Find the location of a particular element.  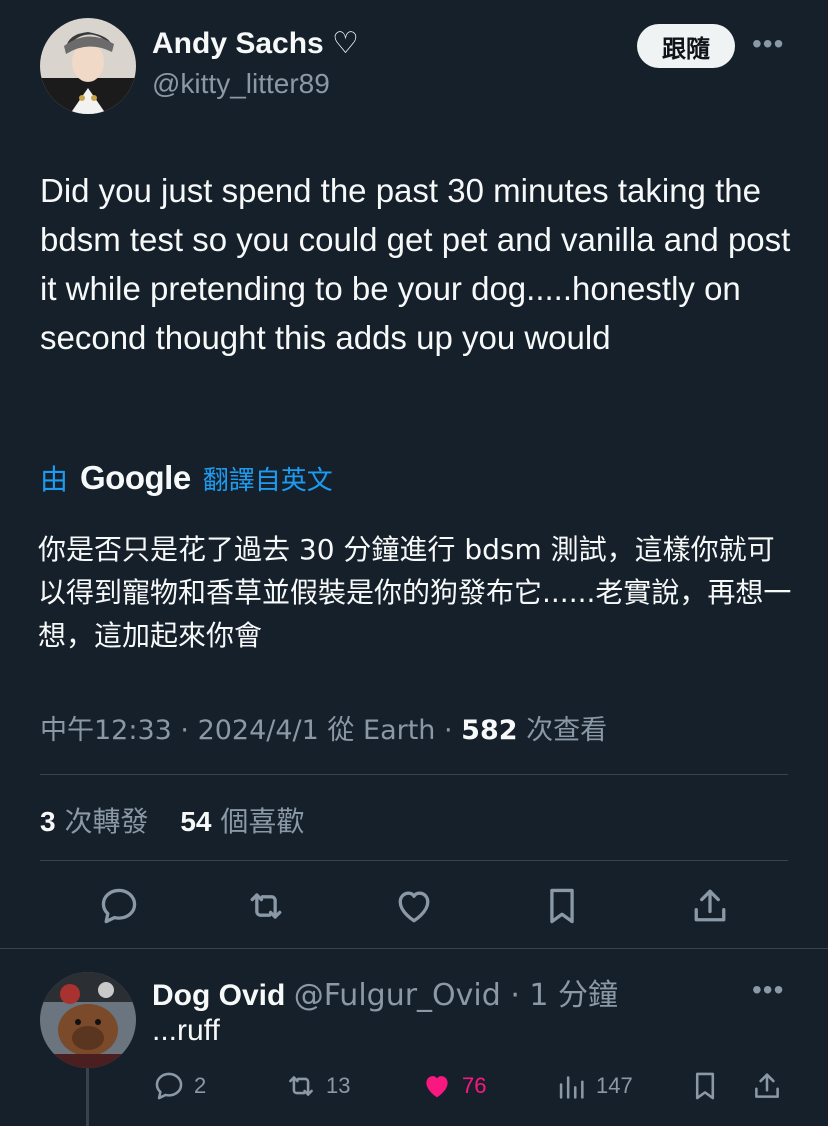

tweet-time: 中午12:33 is located at coordinates (106, 730).